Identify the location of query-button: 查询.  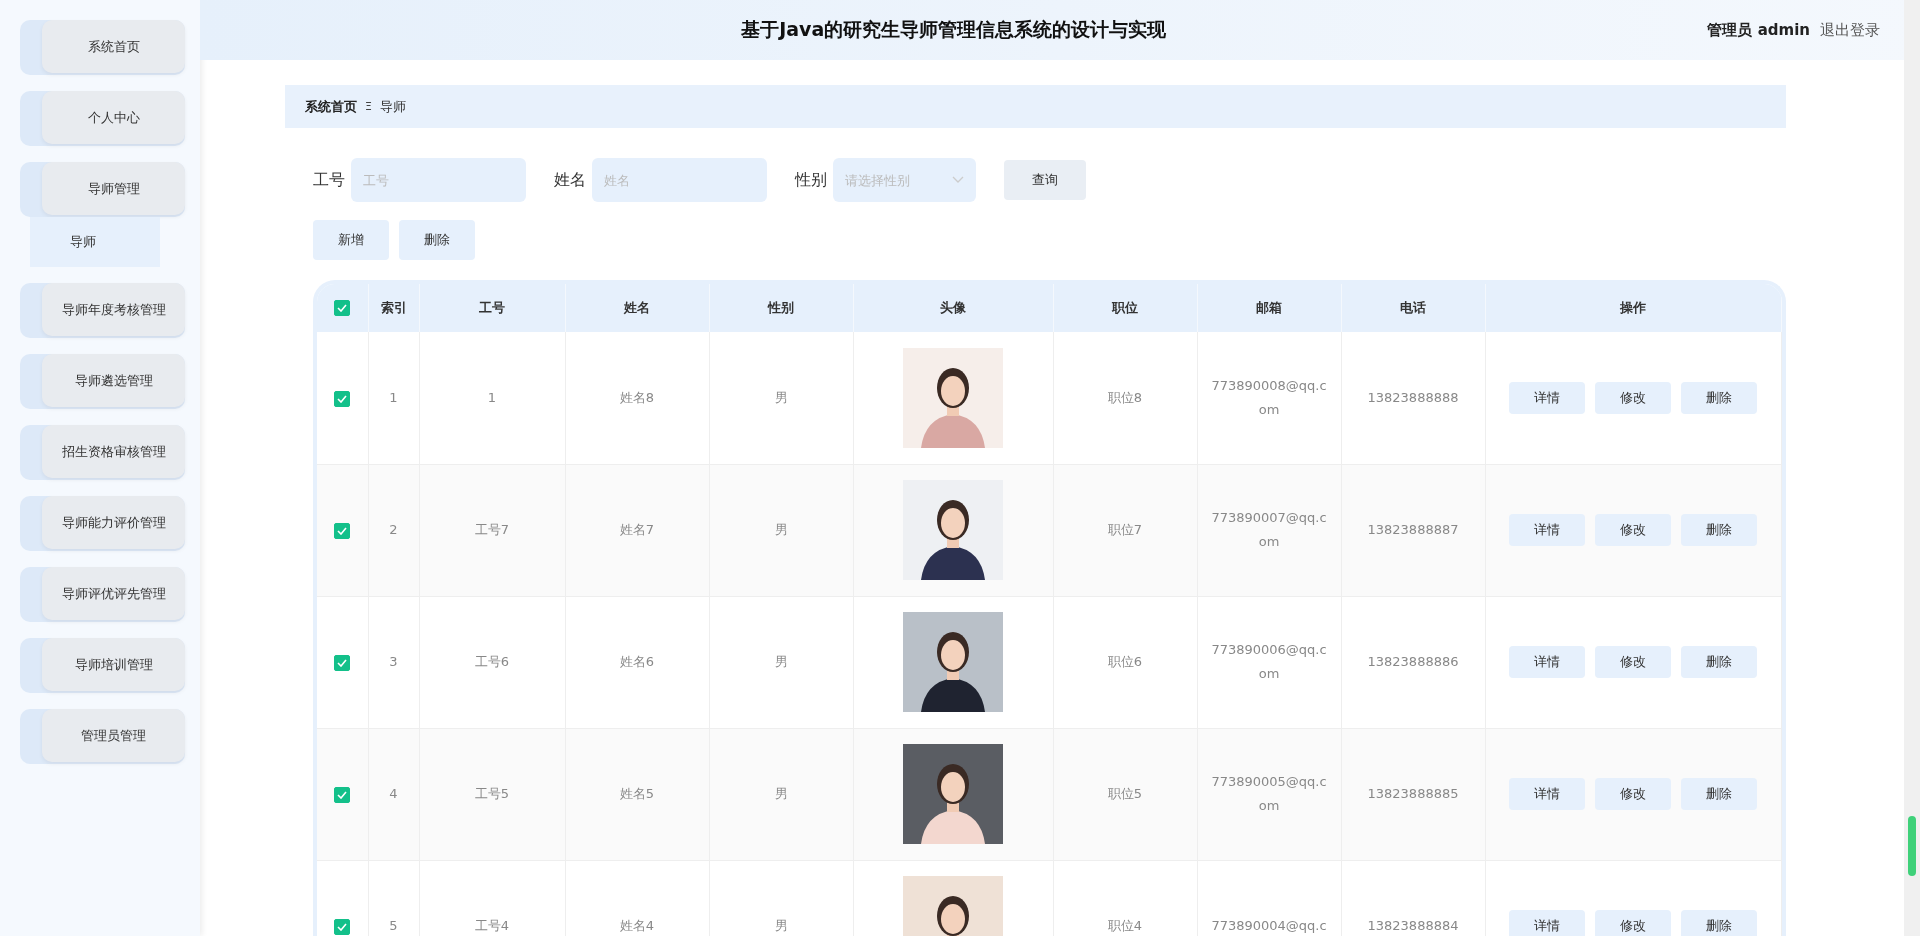
(1045, 180).